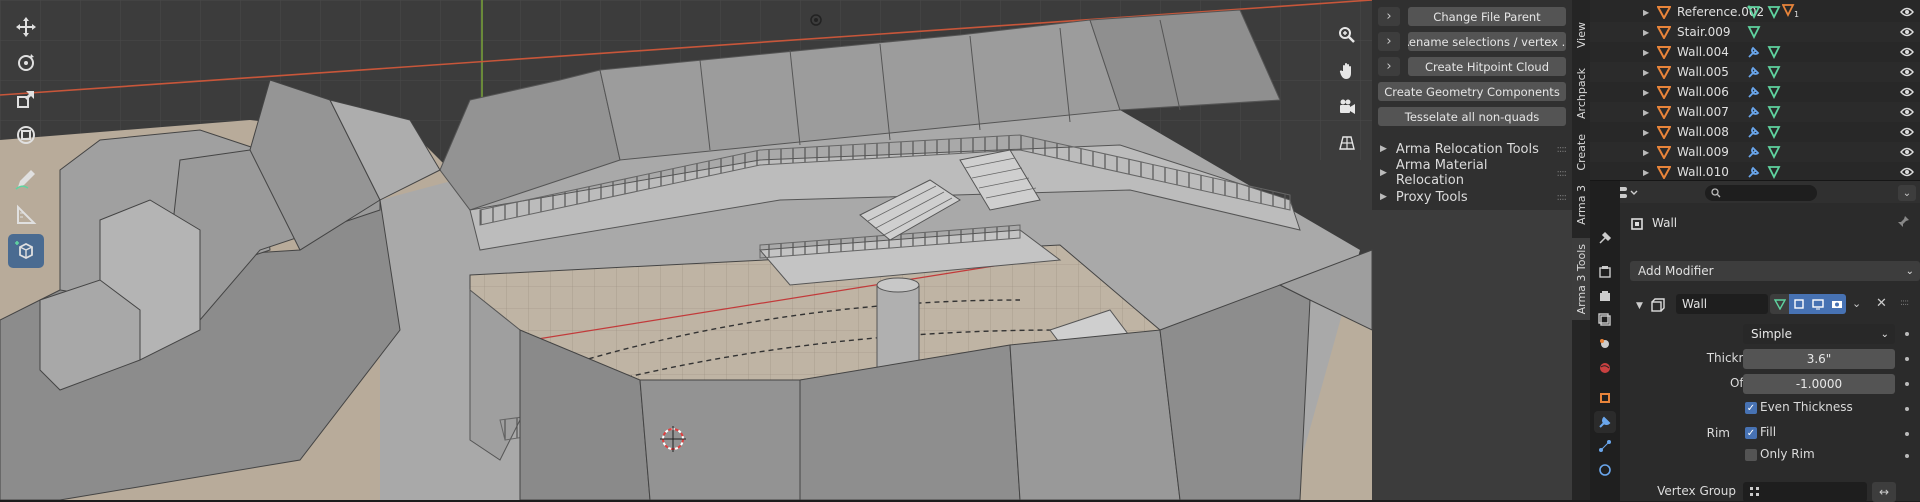  I want to click on zoom-icon, so click(1347, 35).